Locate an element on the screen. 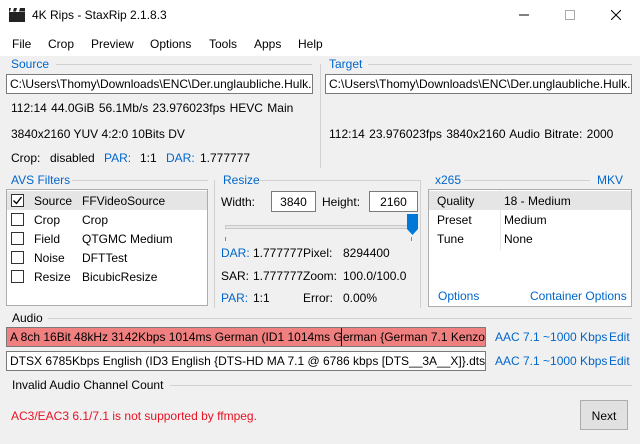 This screenshot has height=444, width=640. target-group-label: Target is located at coordinates (346, 64).